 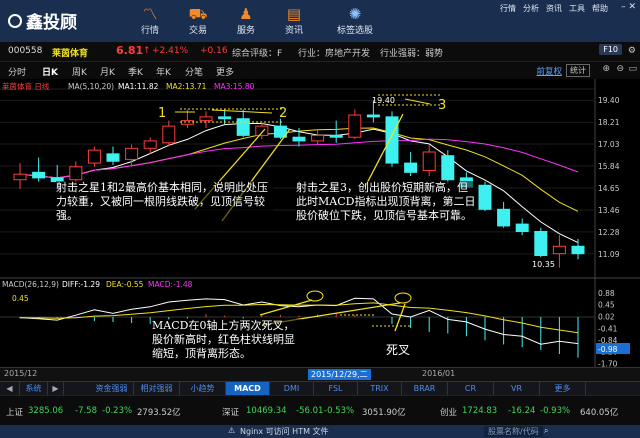 I want to click on logo-text: 鑫投顾, so click(x=51, y=23).